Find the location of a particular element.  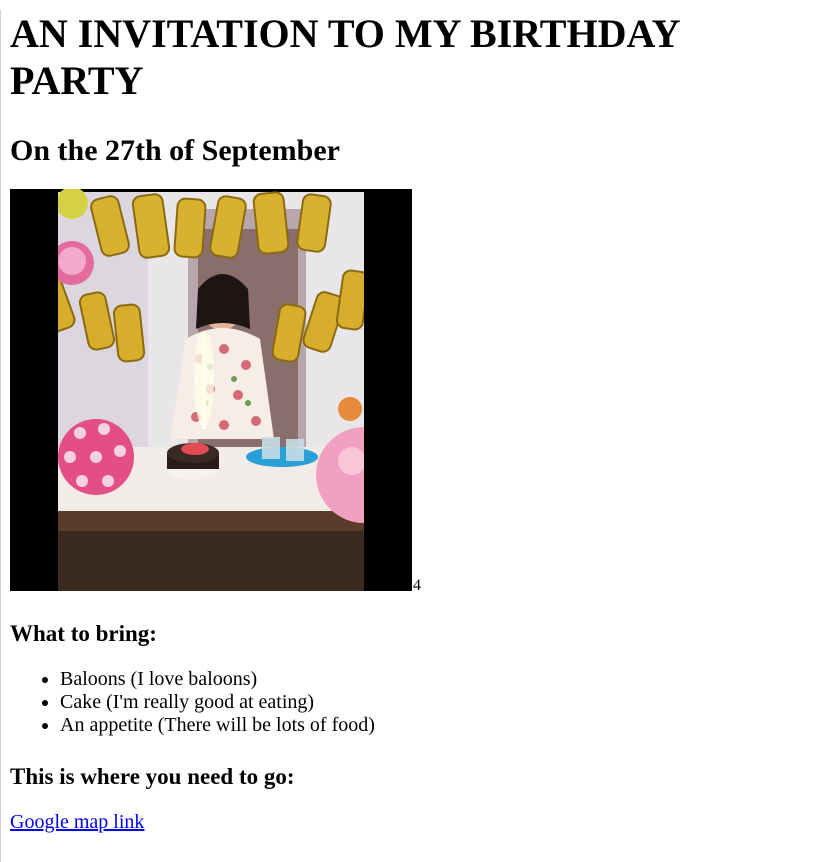

bring-list-item: Cake (I'm really good at eating) is located at coordinates (441, 702).